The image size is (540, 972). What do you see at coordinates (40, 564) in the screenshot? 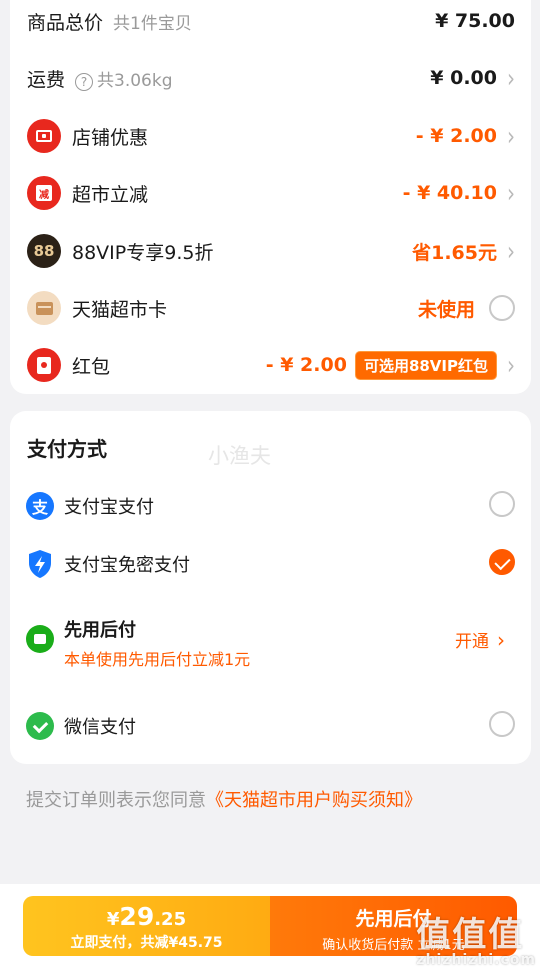
I see `shield-lightning-icon` at bounding box center [40, 564].